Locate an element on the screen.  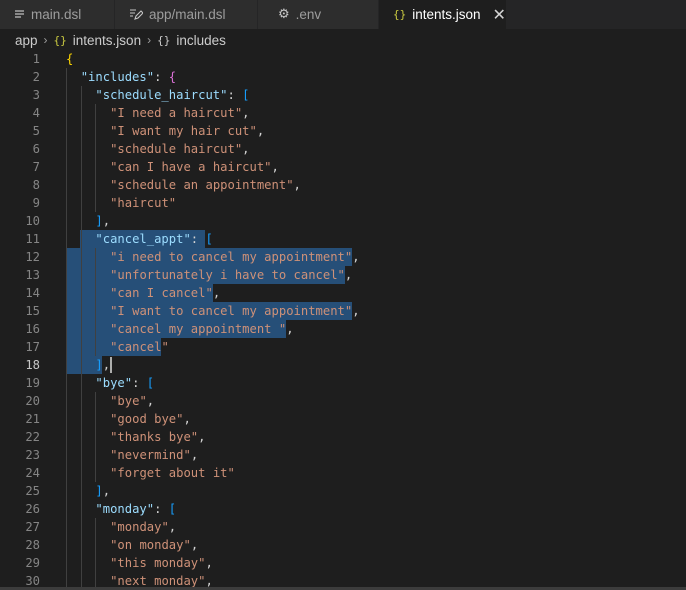
breadcrumb-folder: app is located at coordinates (26, 40).